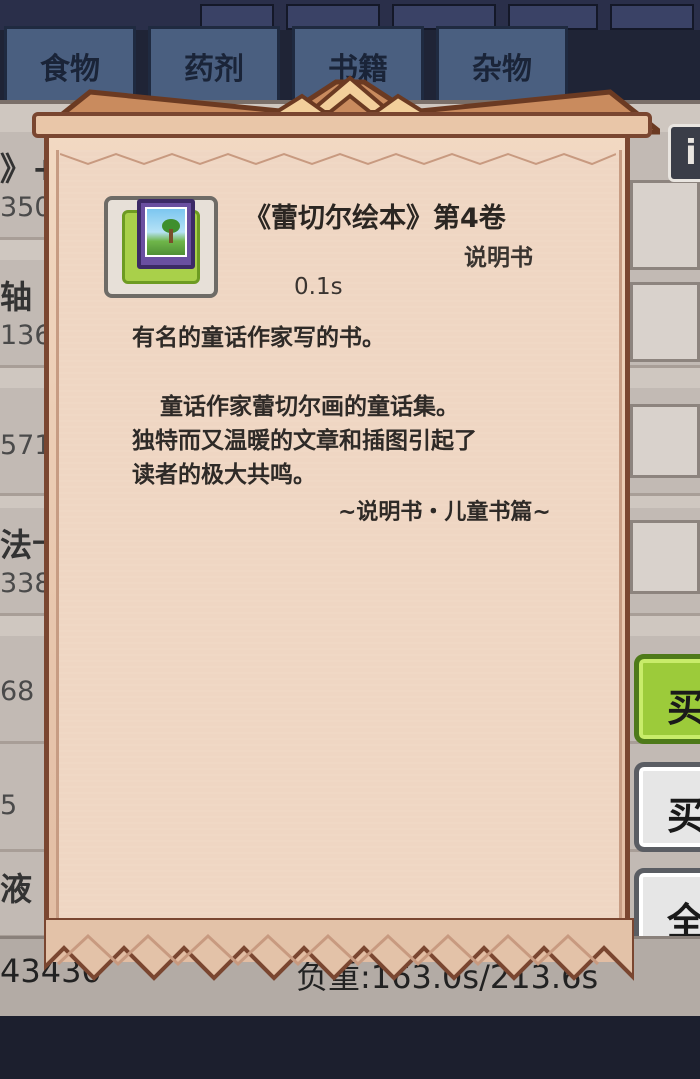 The image size is (700, 1079). What do you see at coordinates (224, 475) in the screenshot?
I see `flavor-line: 读者的极大共鸣。` at bounding box center [224, 475].